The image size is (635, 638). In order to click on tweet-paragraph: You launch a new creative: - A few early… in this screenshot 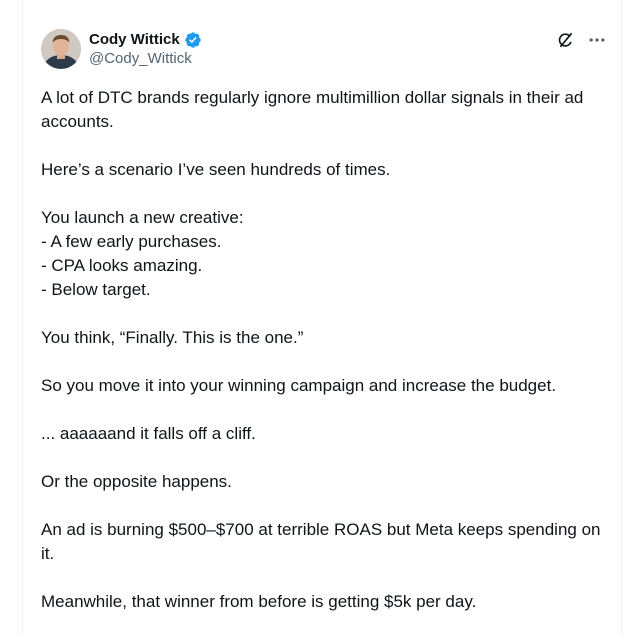, I will do `click(142, 253)`.